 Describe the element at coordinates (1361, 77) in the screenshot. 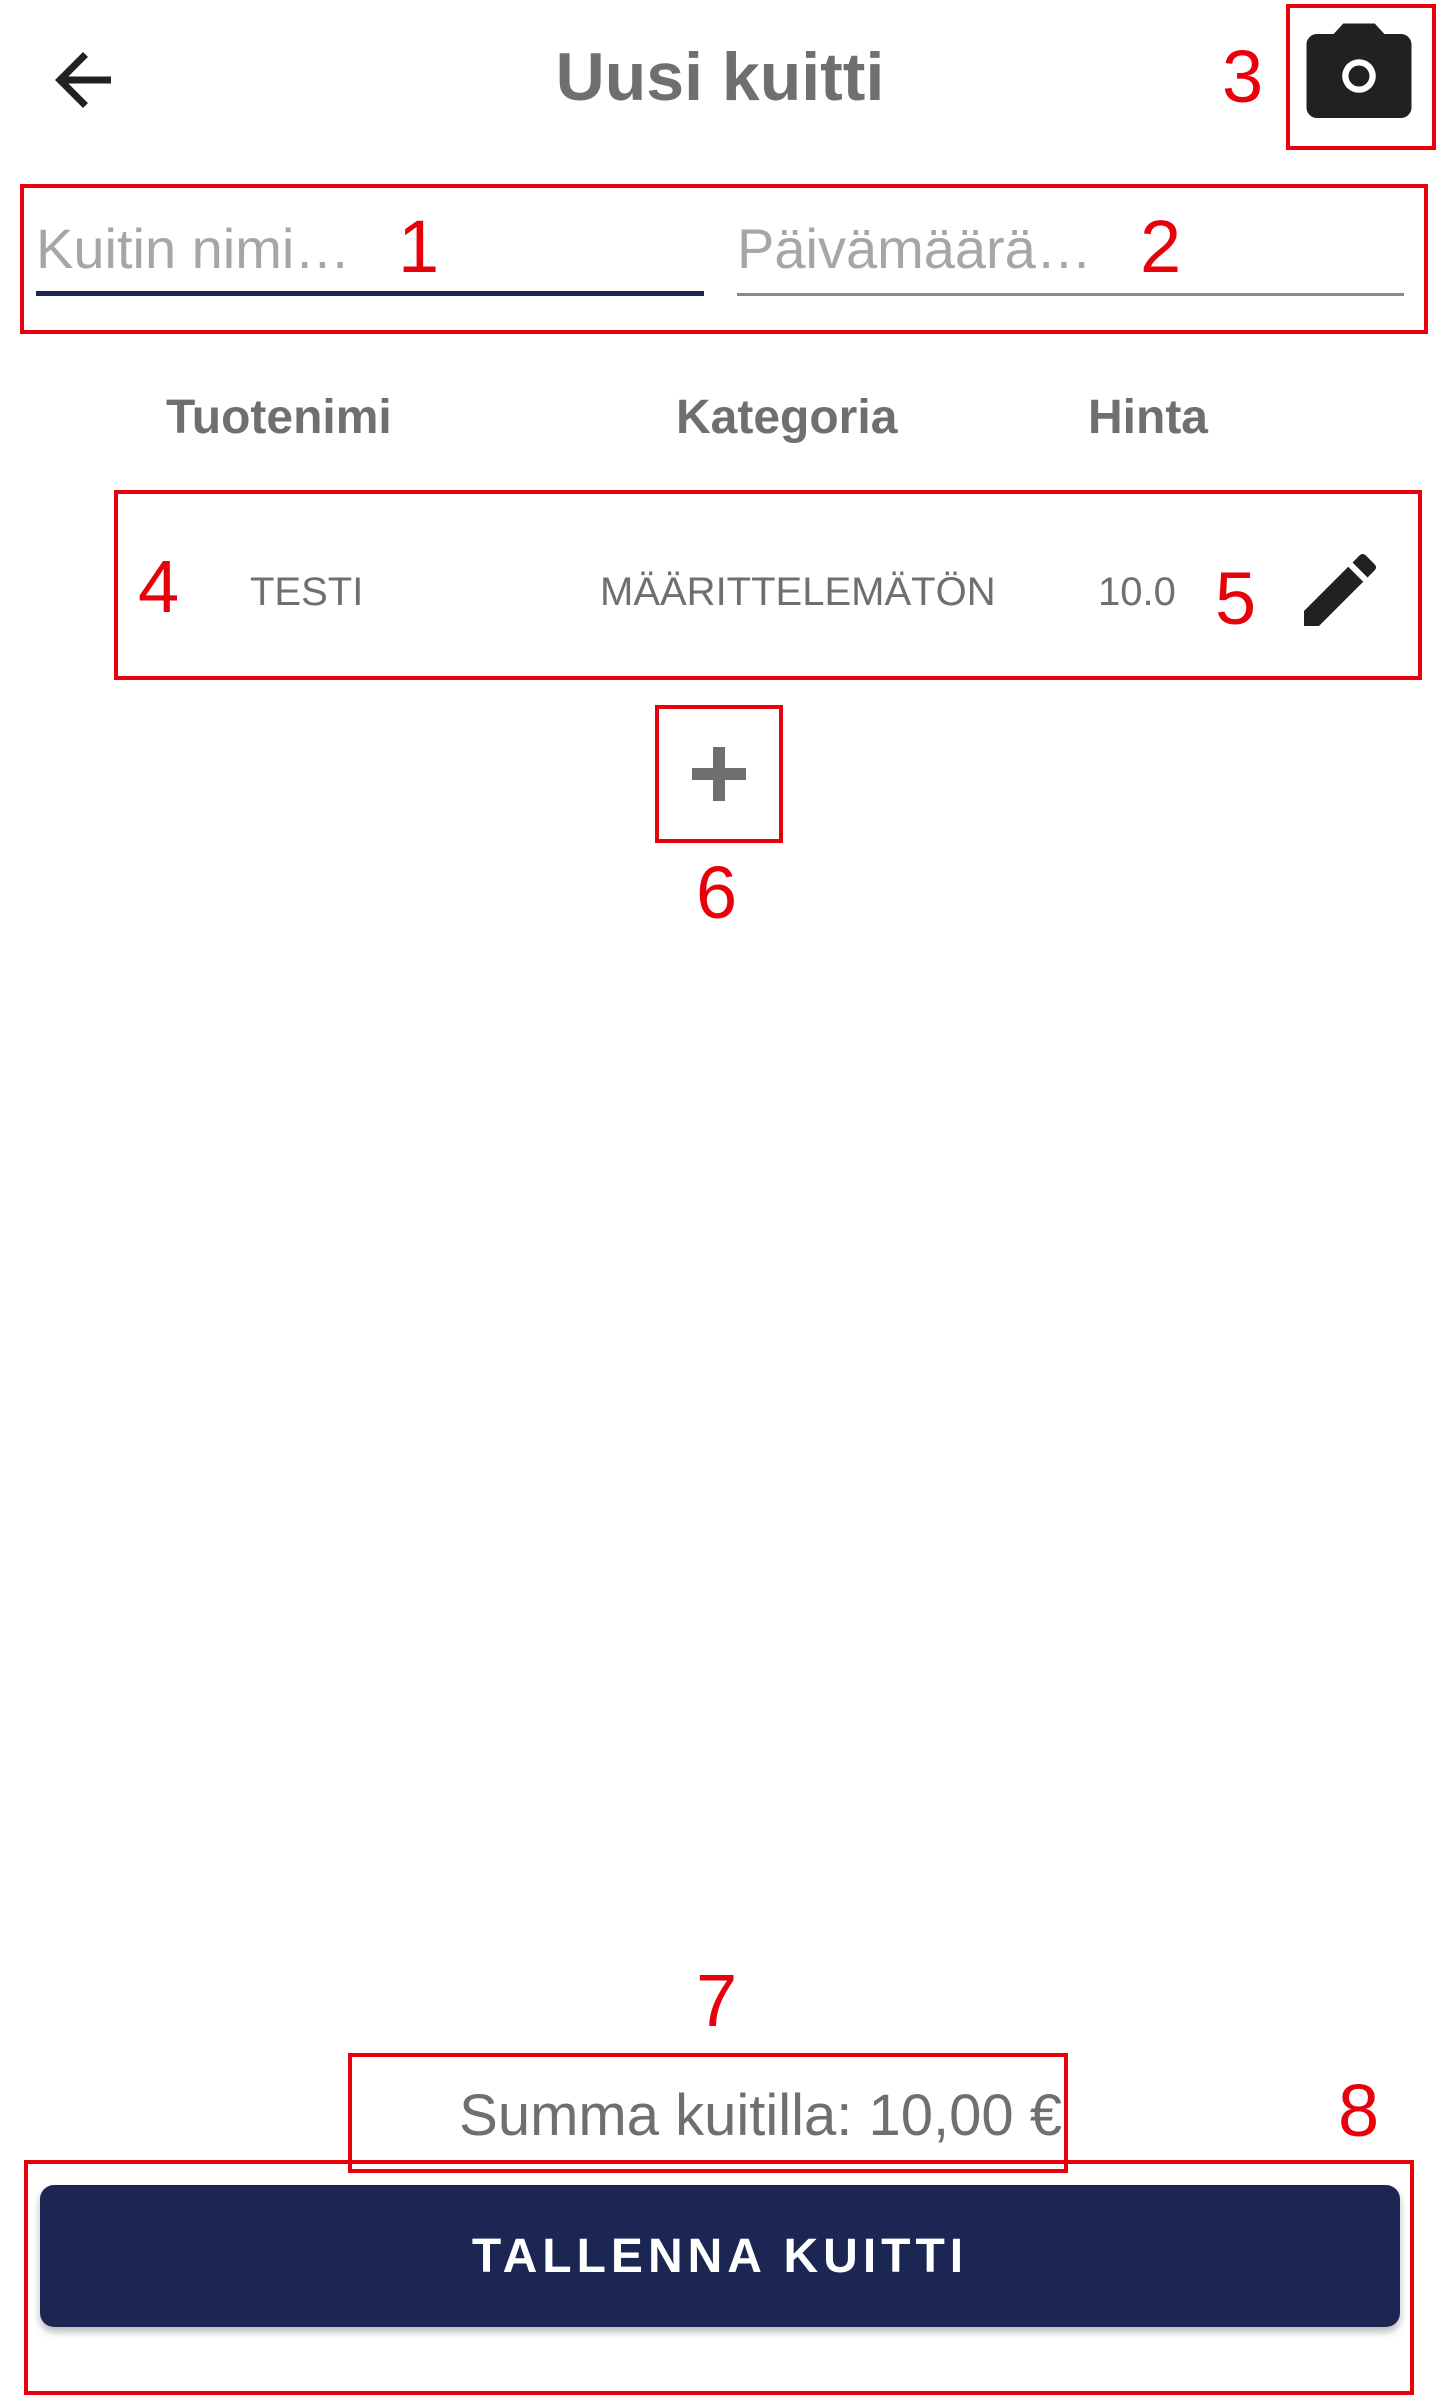

I see `annotation-box-camera` at that location.